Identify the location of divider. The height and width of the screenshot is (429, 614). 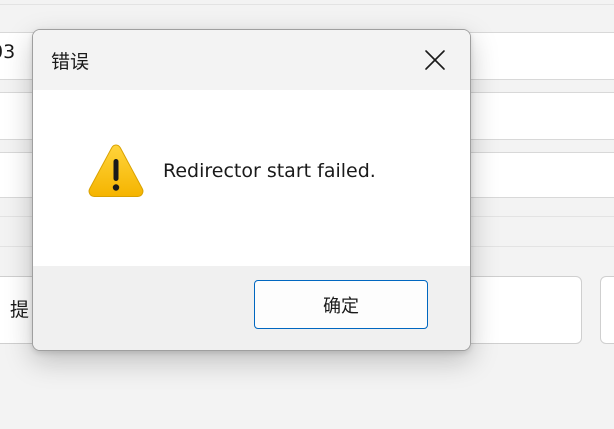
(307, 4).